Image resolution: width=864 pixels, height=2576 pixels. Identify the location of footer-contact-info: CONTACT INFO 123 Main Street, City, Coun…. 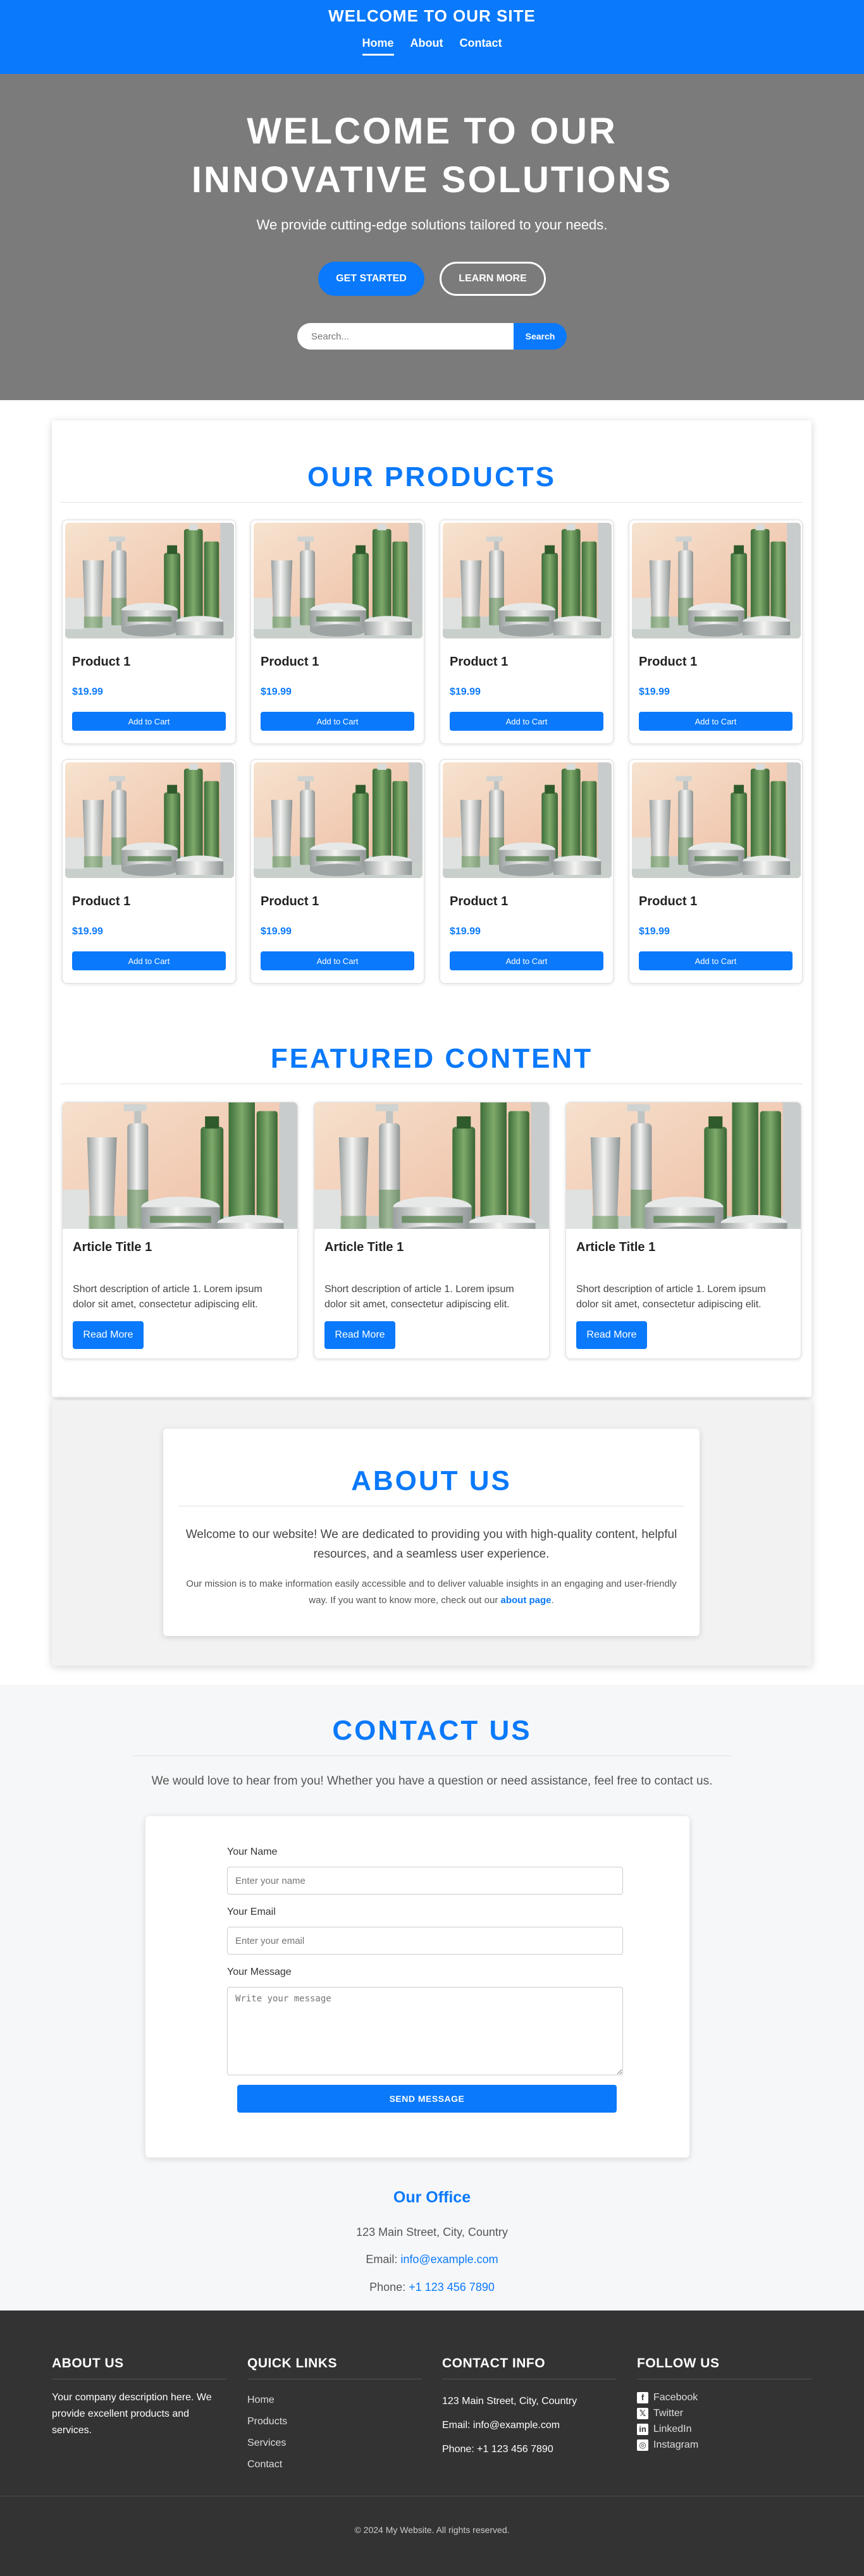
(529, 2409).